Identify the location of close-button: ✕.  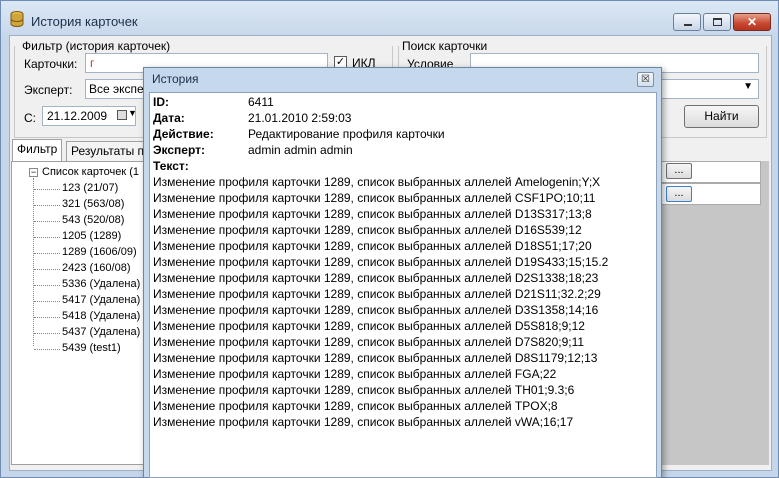
(752, 22).